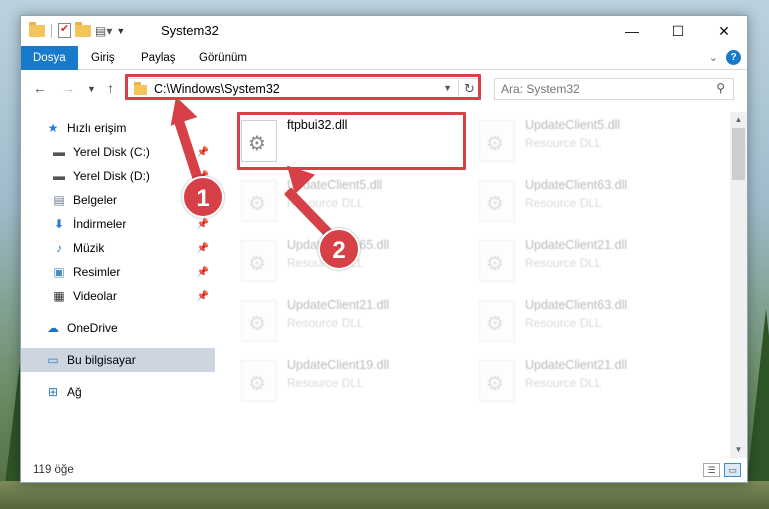 The image size is (769, 509). I want to click on music-icon: ♪, so click(59, 248).